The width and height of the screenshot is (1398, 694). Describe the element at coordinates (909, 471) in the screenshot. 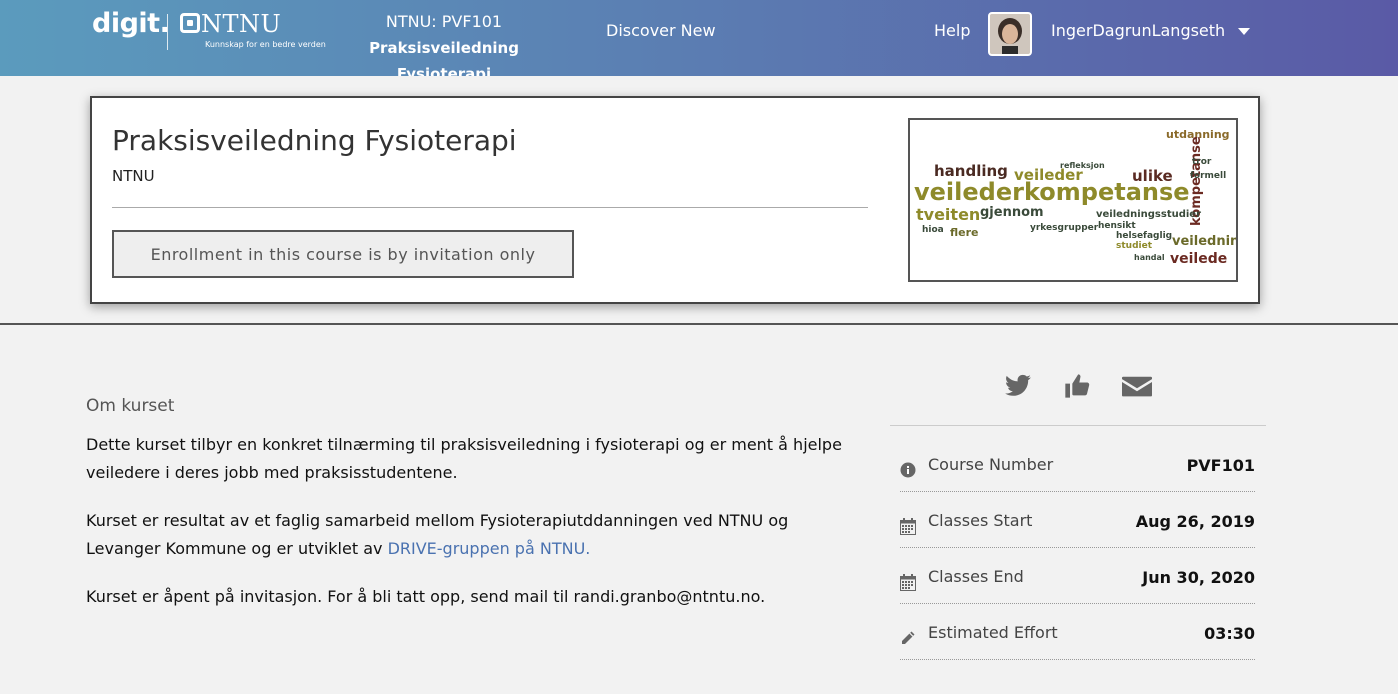

I see `info-icon` at that location.